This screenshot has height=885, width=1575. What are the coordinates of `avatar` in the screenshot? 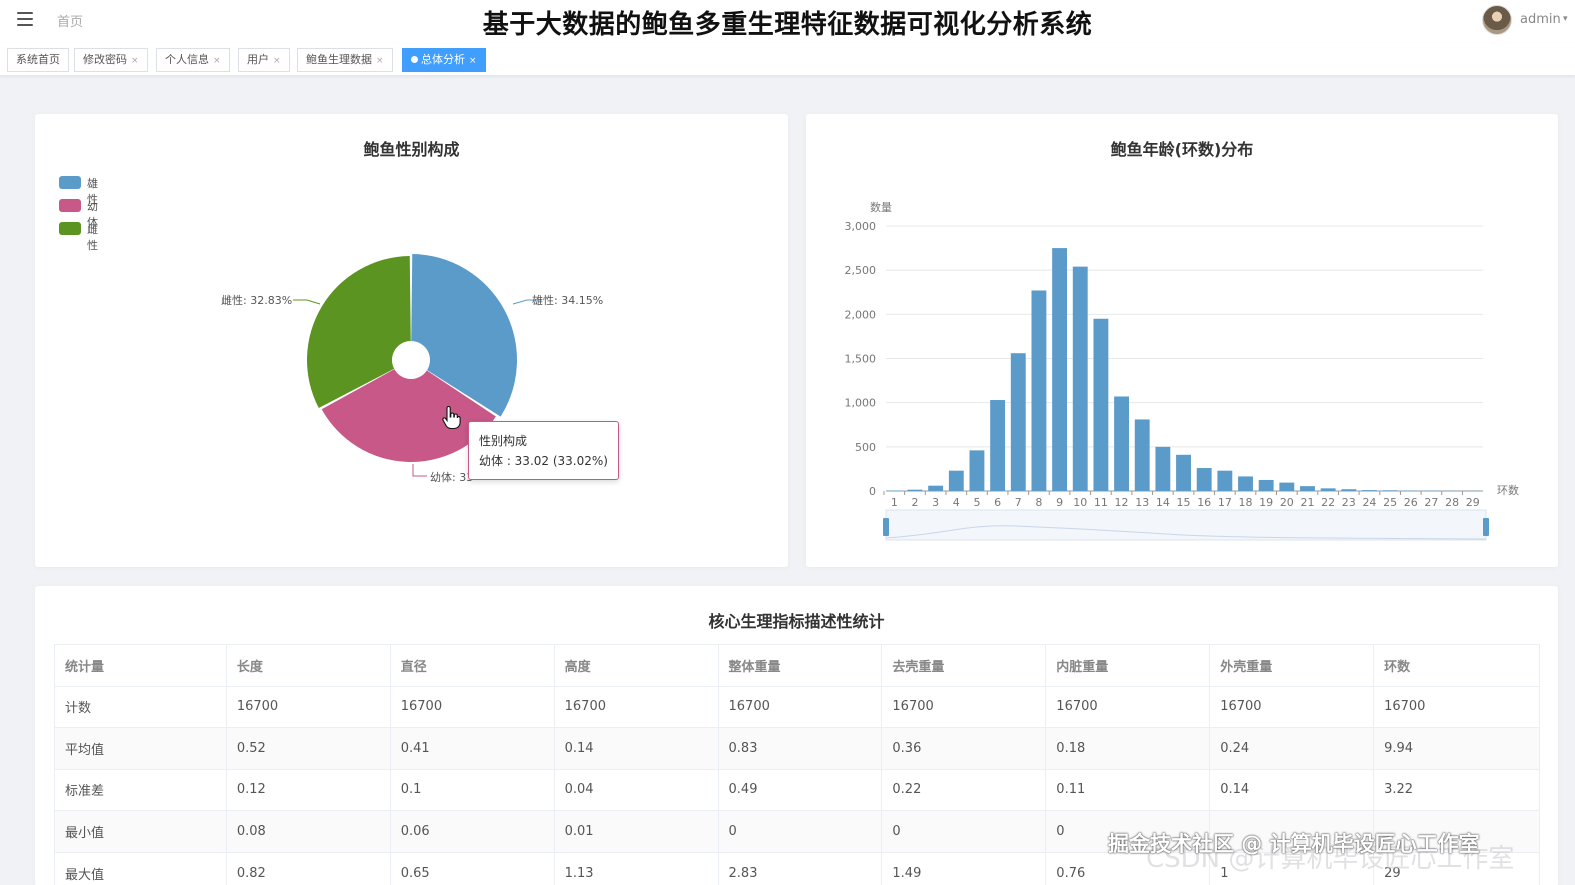 It's located at (1497, 20).